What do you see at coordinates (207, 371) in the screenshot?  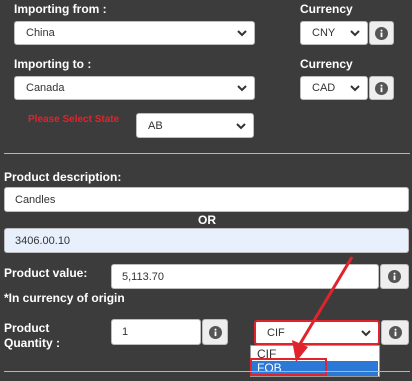 I see `bottom-divider` at bounding box center [207, 371].